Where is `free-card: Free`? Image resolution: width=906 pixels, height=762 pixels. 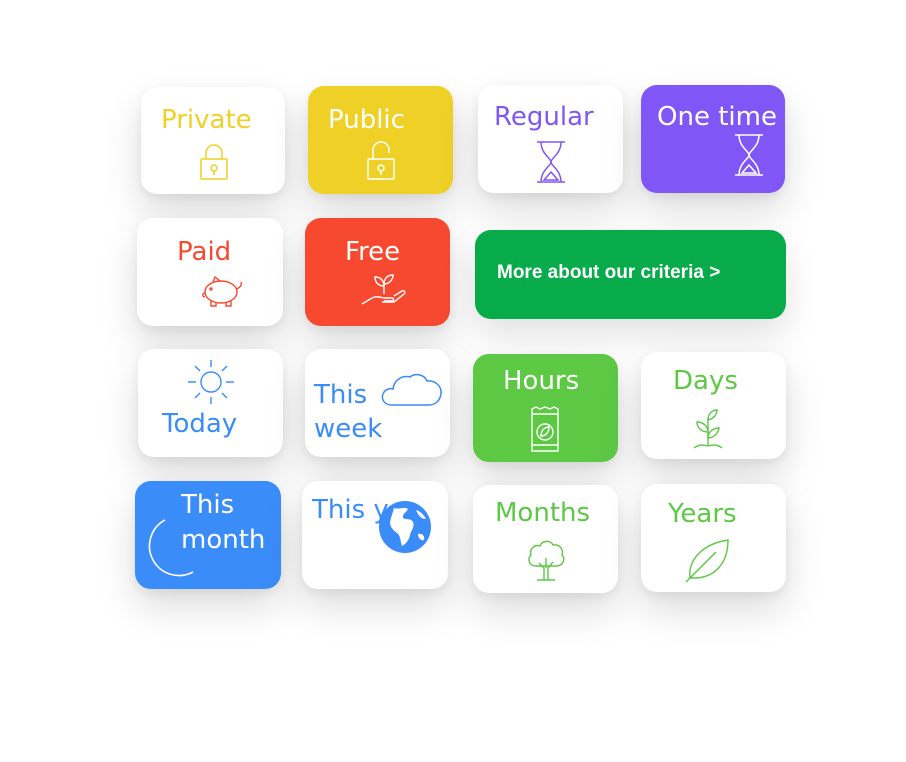 free-card: Free is located at coordinates (377, 272).